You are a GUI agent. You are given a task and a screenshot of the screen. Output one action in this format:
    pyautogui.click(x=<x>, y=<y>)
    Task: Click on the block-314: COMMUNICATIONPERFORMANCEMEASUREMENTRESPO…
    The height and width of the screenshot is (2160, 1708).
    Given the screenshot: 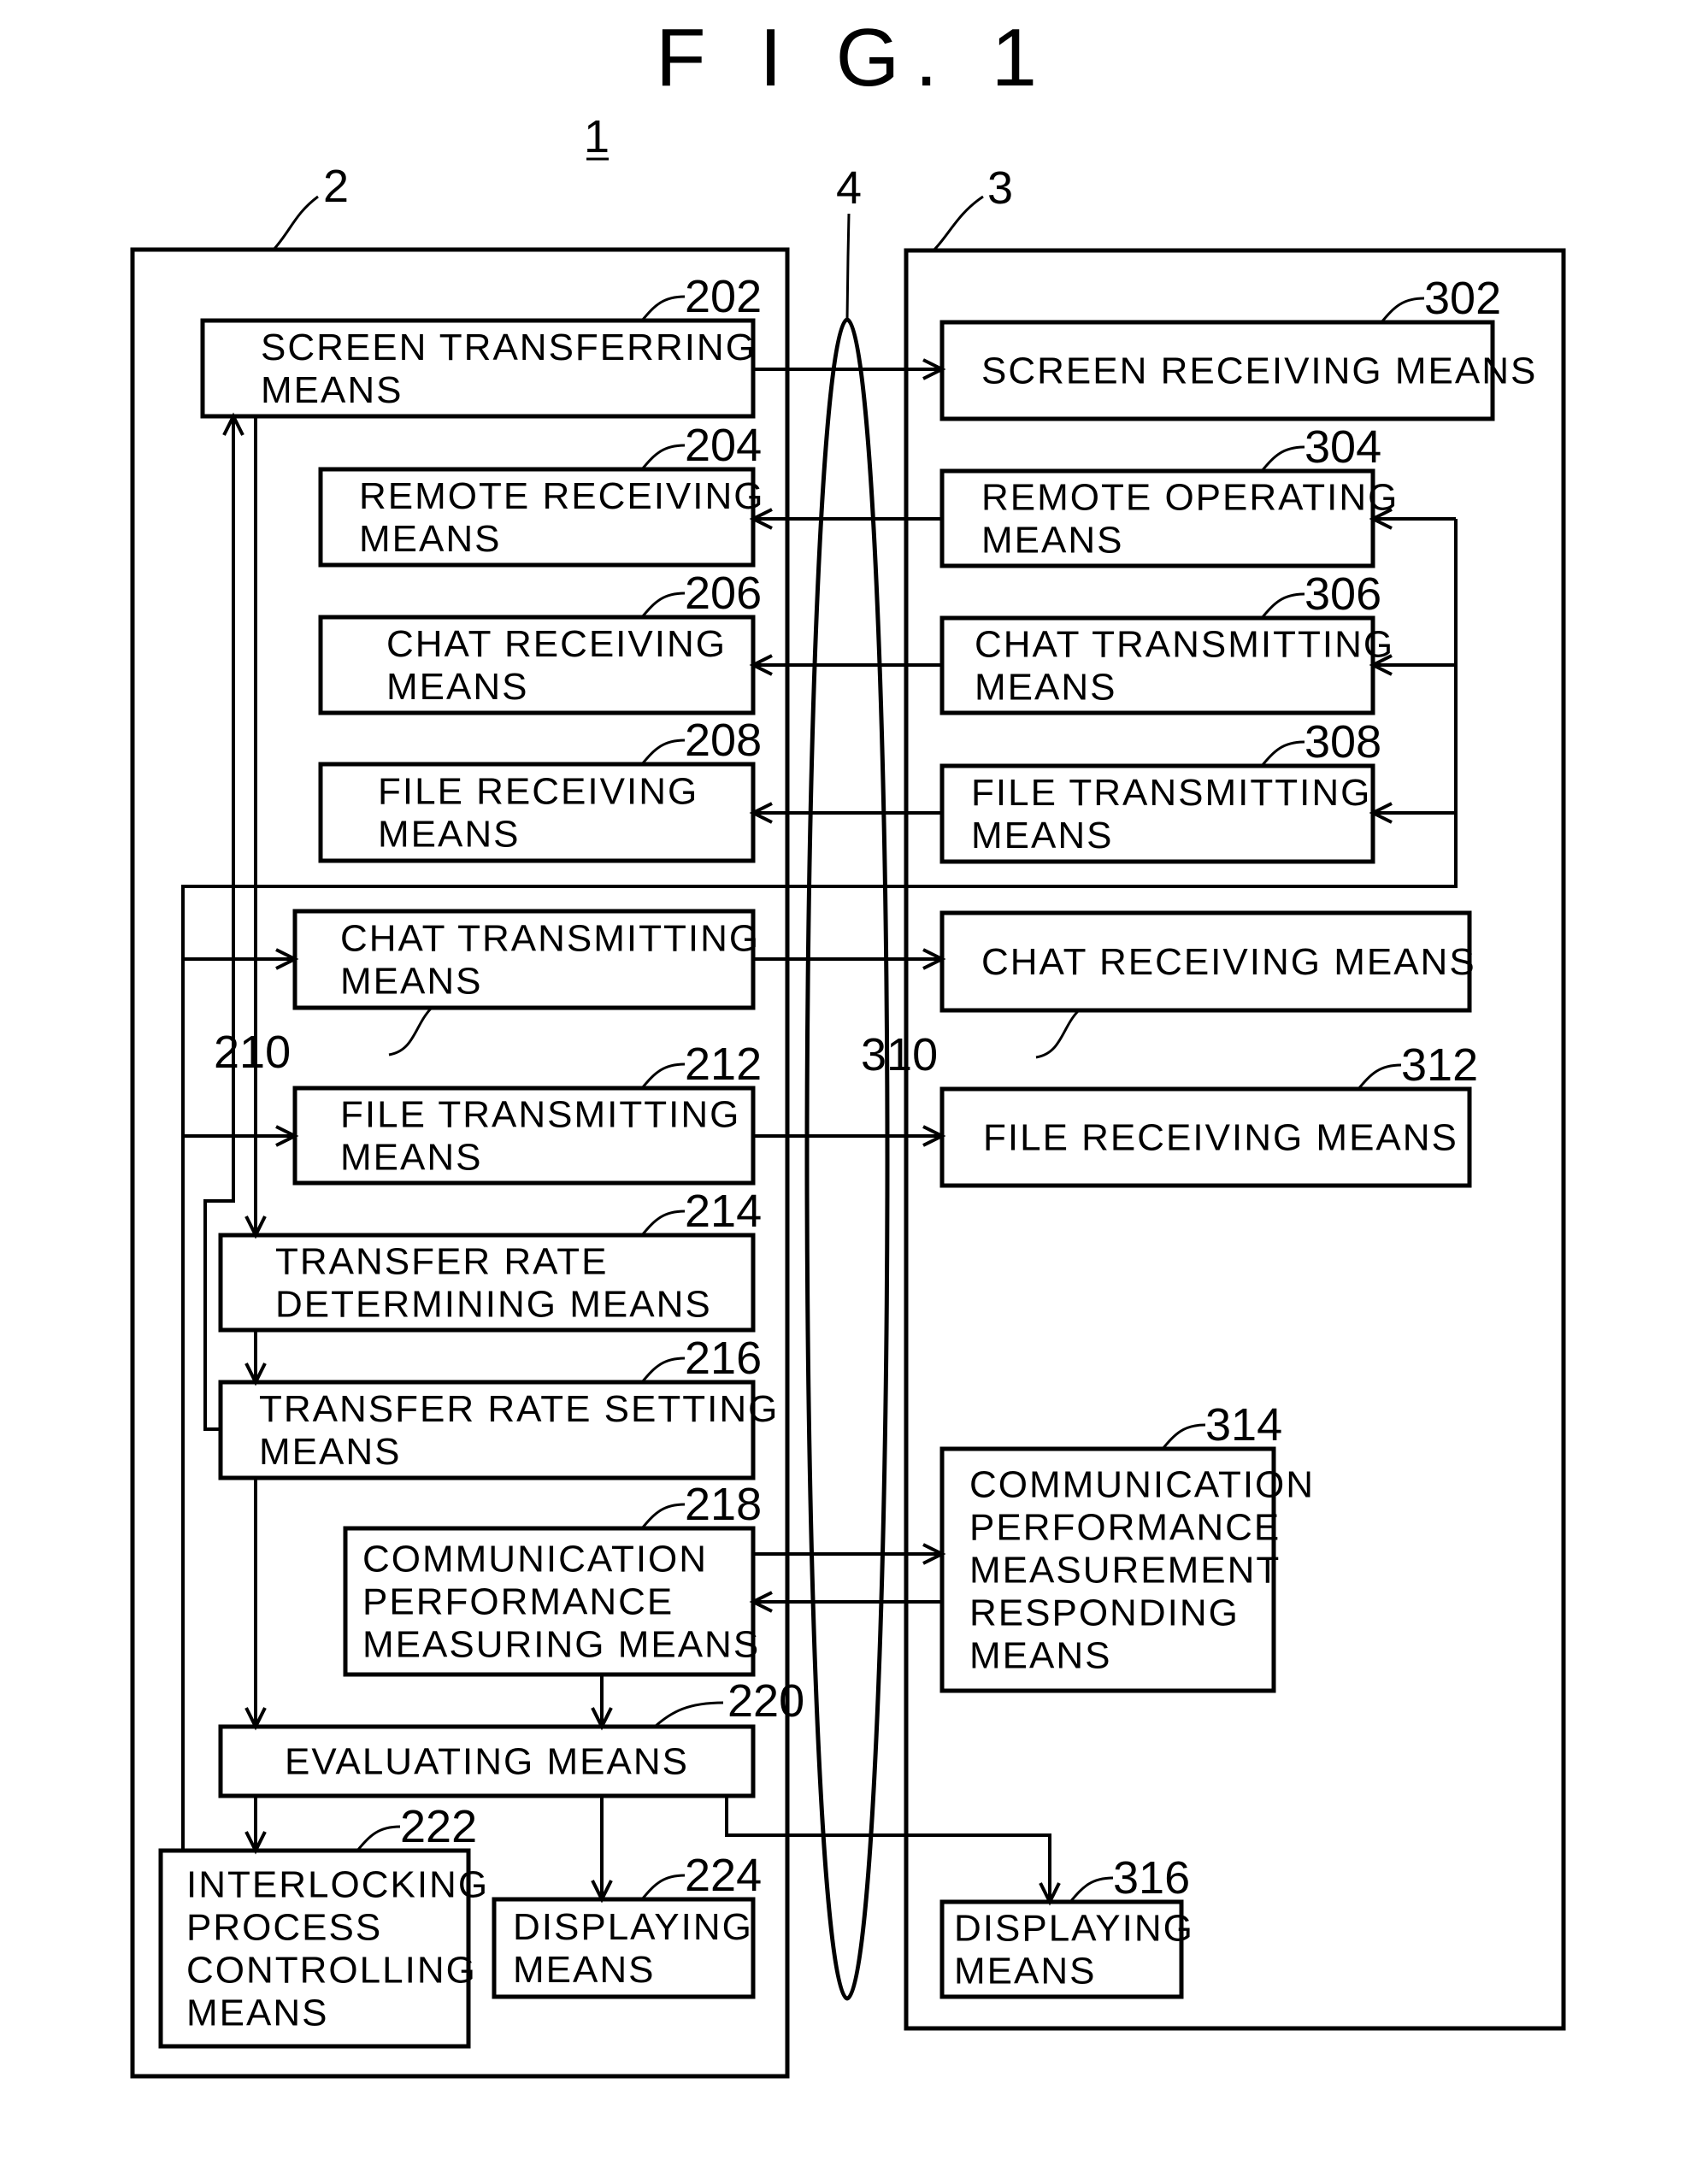 What is the action you would take?
    pyautogui.click(x=1127, y=1546)
    